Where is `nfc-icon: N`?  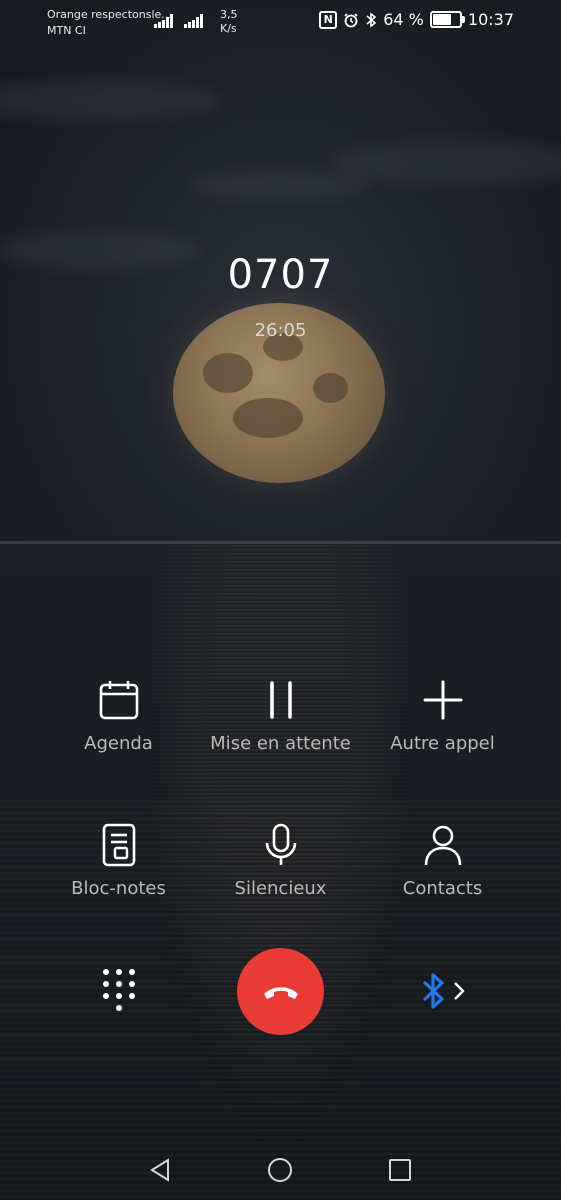
nfc-icon: N is located at coordinates (328, 19).